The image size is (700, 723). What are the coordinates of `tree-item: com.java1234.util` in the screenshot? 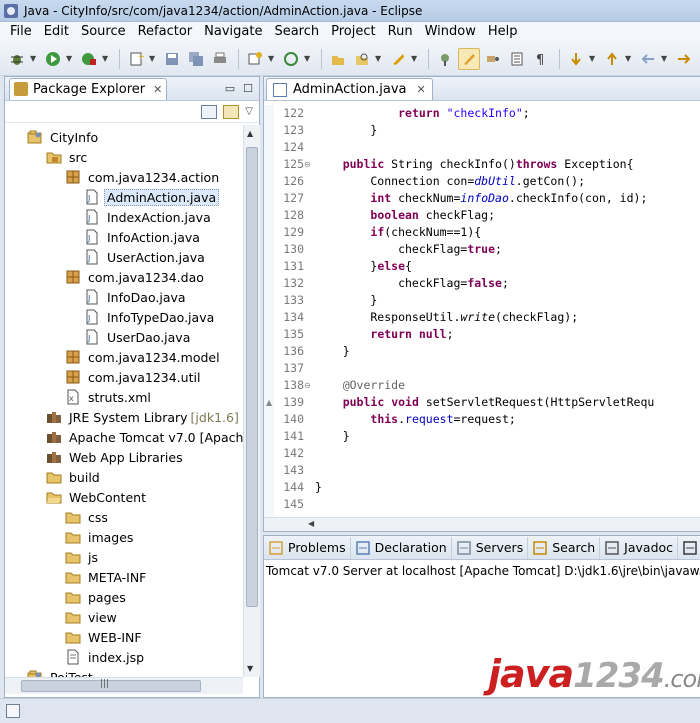 It's located at (134, 377).